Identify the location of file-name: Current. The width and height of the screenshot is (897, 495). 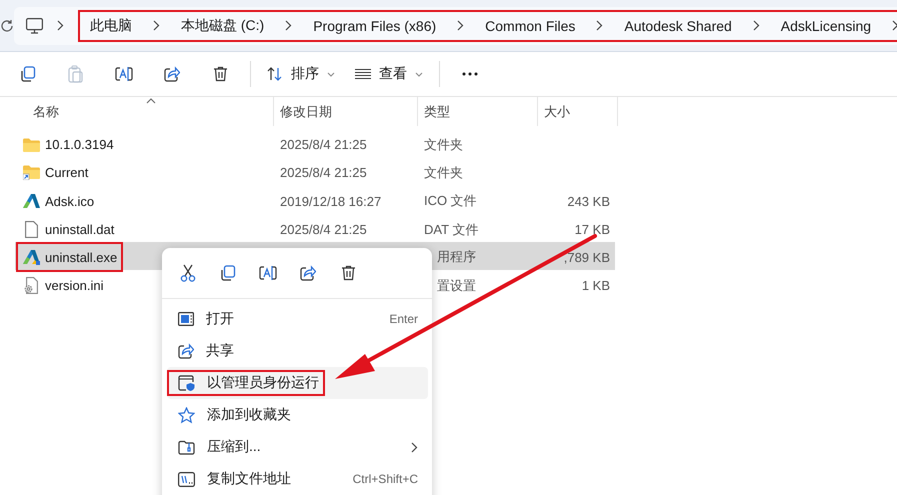
(66, 172).